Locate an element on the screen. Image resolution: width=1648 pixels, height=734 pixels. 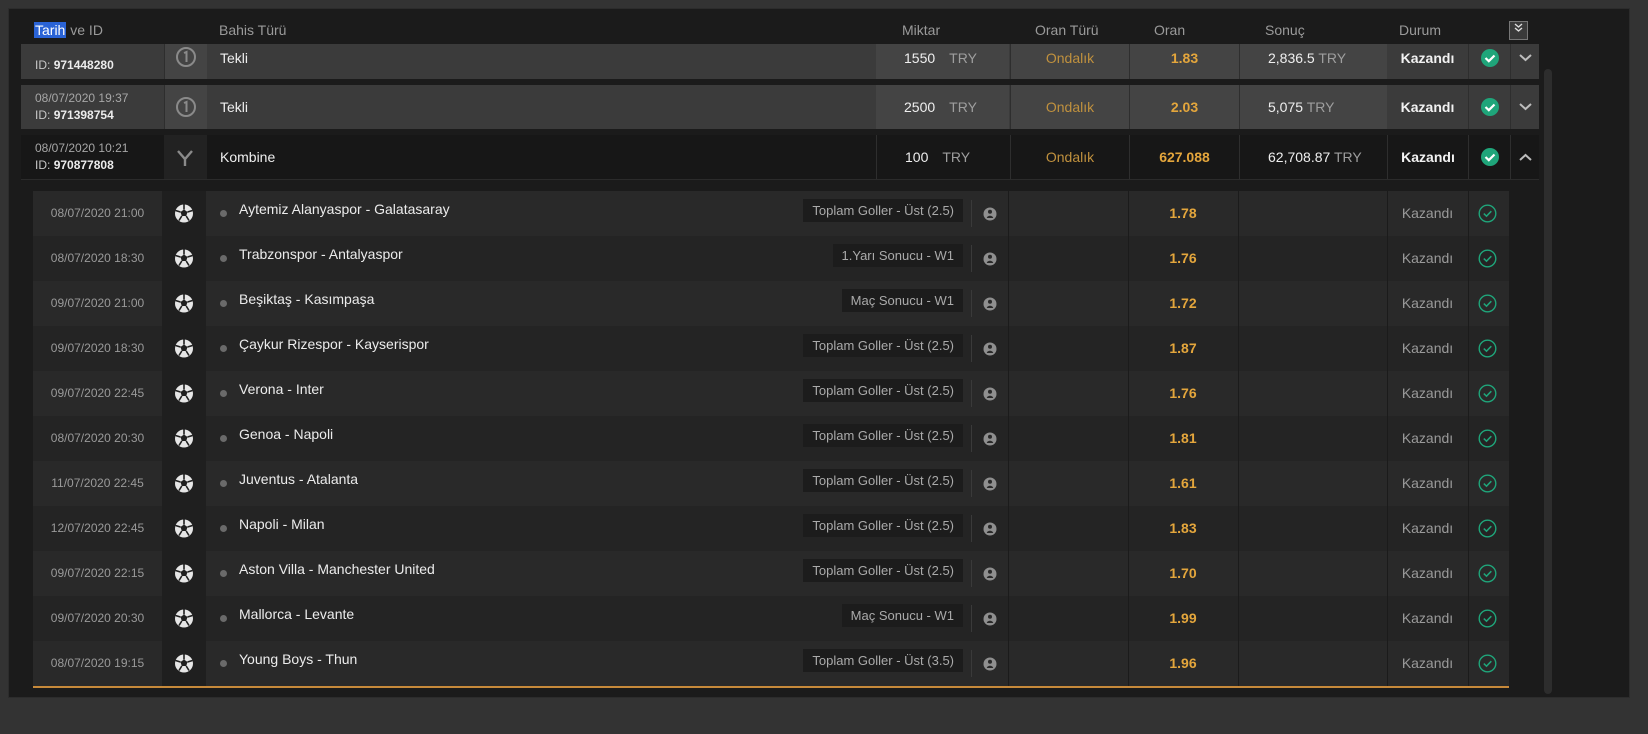
leg-date: 12/07/2020 22:45 is located at coordinates (97, 528).